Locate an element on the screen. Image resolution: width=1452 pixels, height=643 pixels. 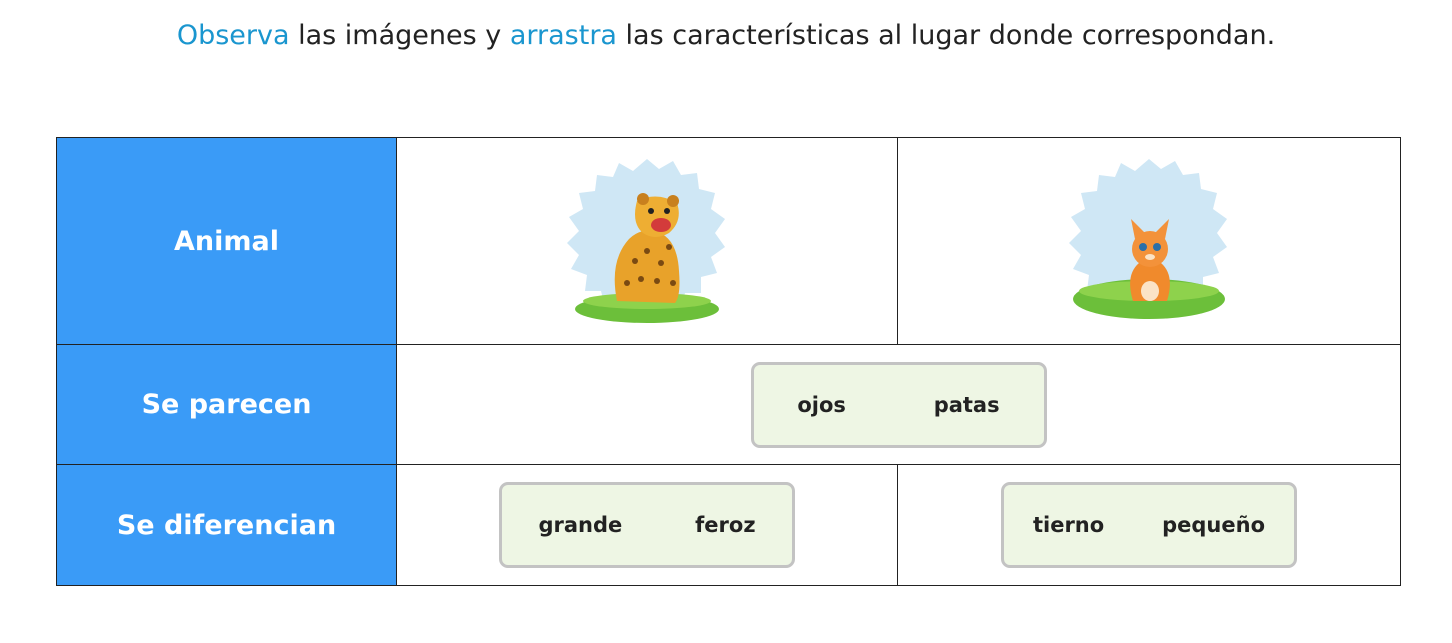
row-header-similar: Se parecen is located at coordinates (226, 404).